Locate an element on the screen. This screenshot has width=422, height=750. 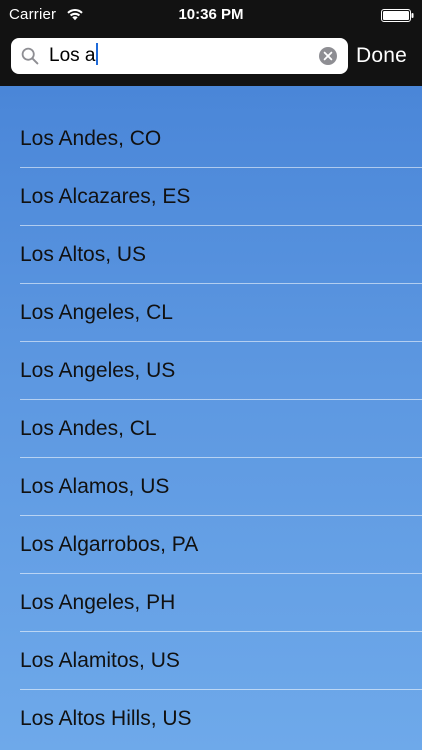
list-item-label: Los Angeles, CL is located at coordinates (96, 312).